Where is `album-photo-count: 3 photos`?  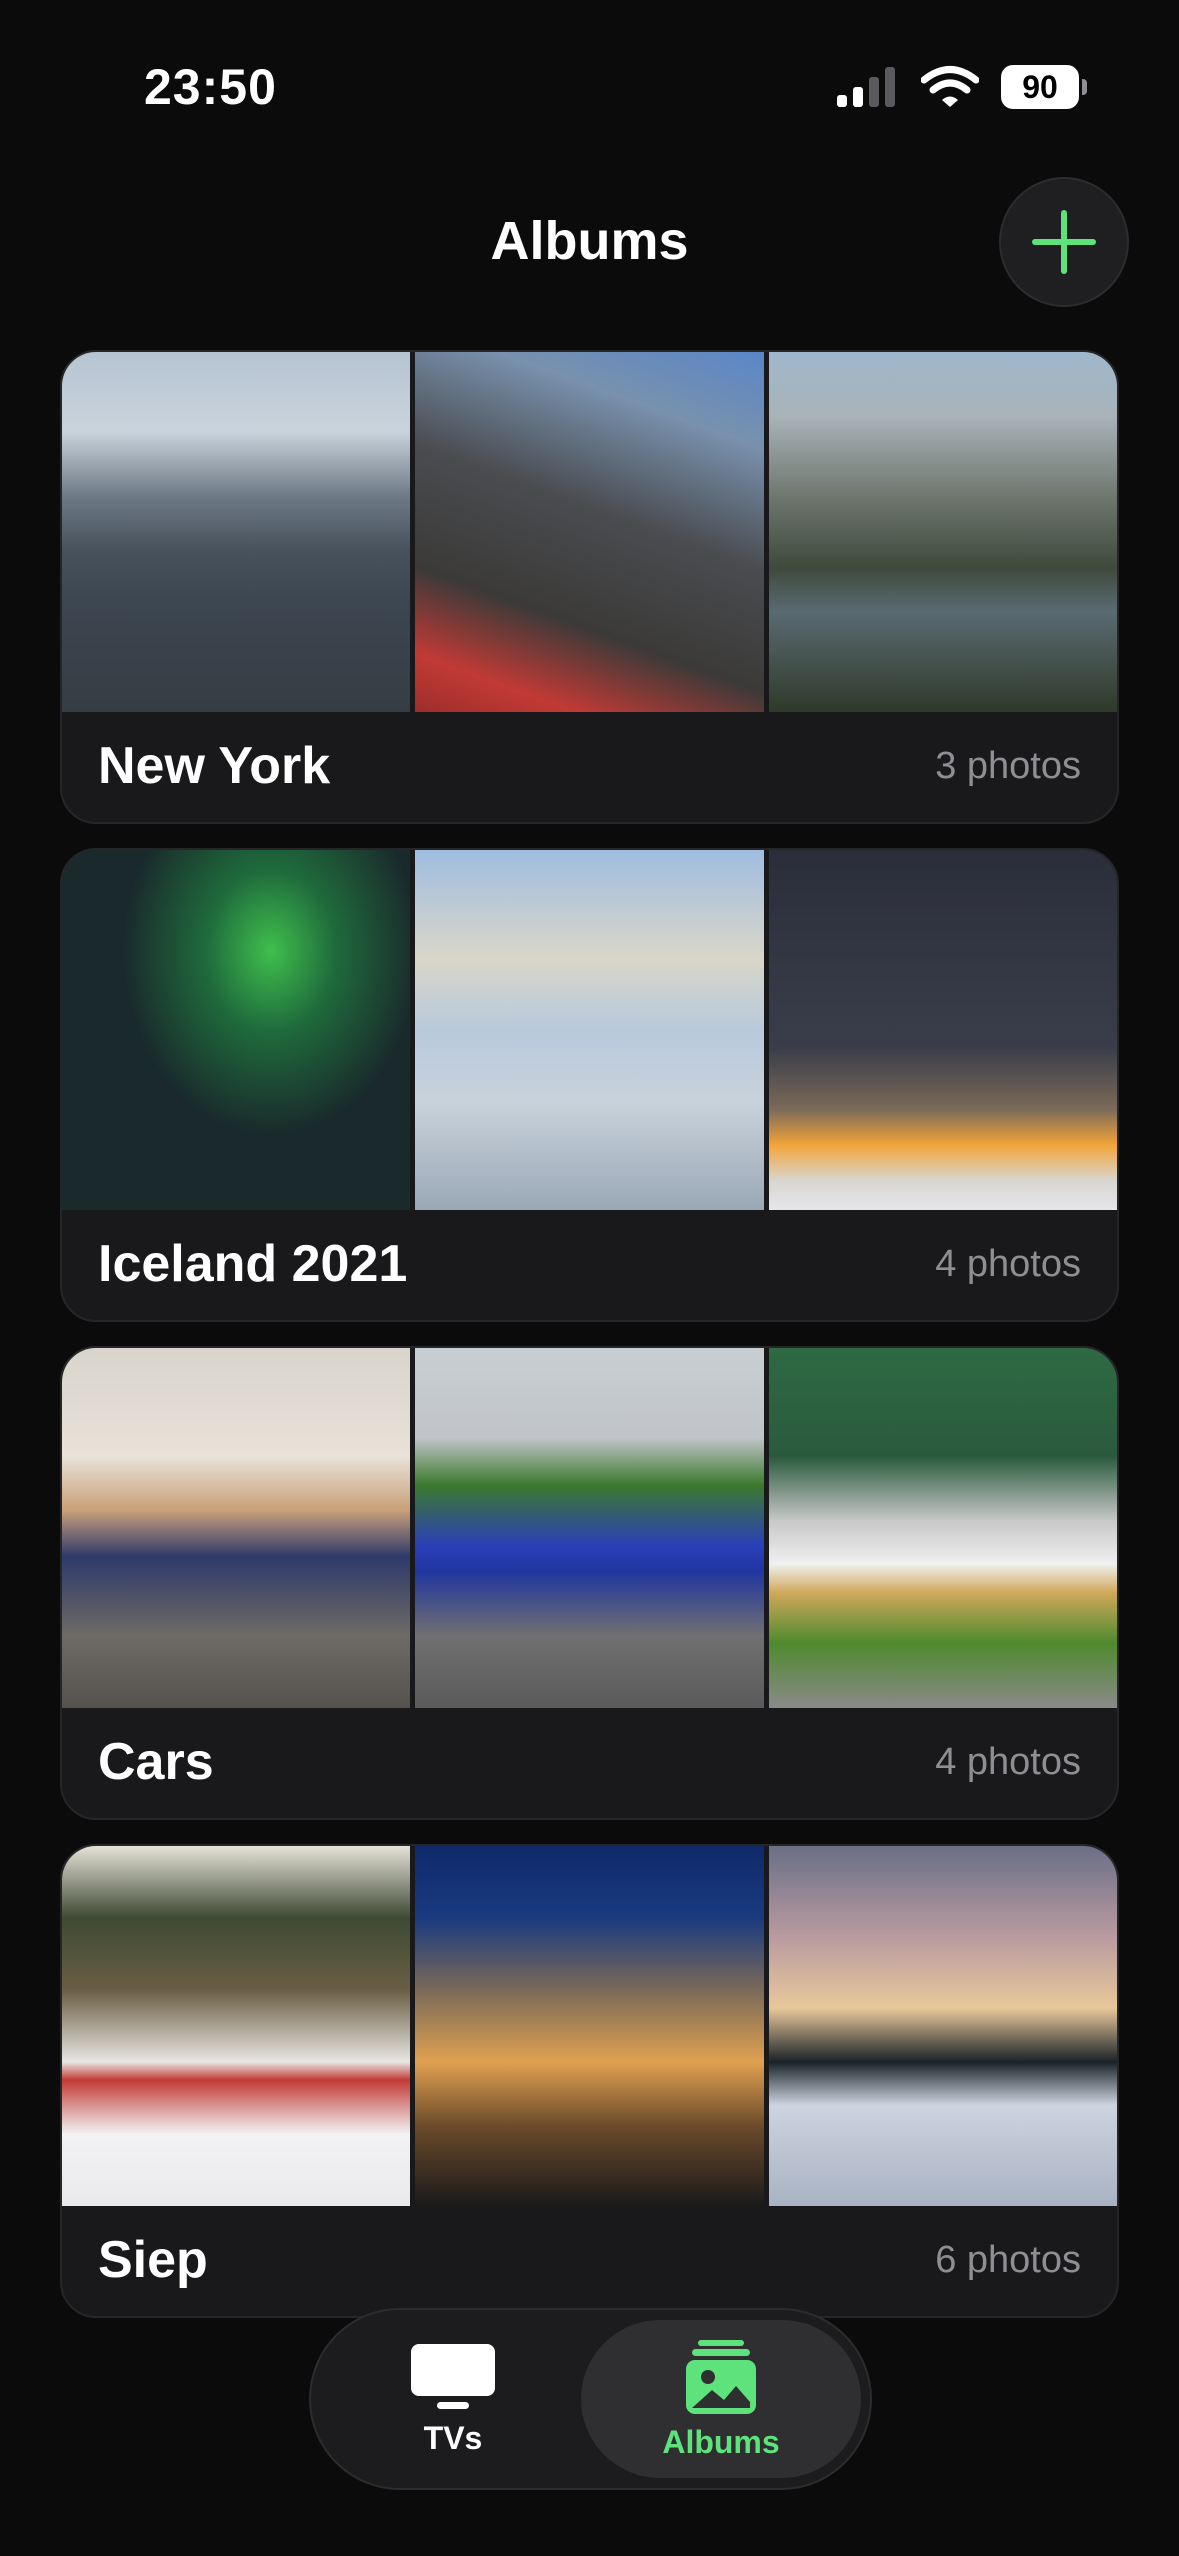
album-photo-count: 3 photos is located at coordinates (1008, 765).